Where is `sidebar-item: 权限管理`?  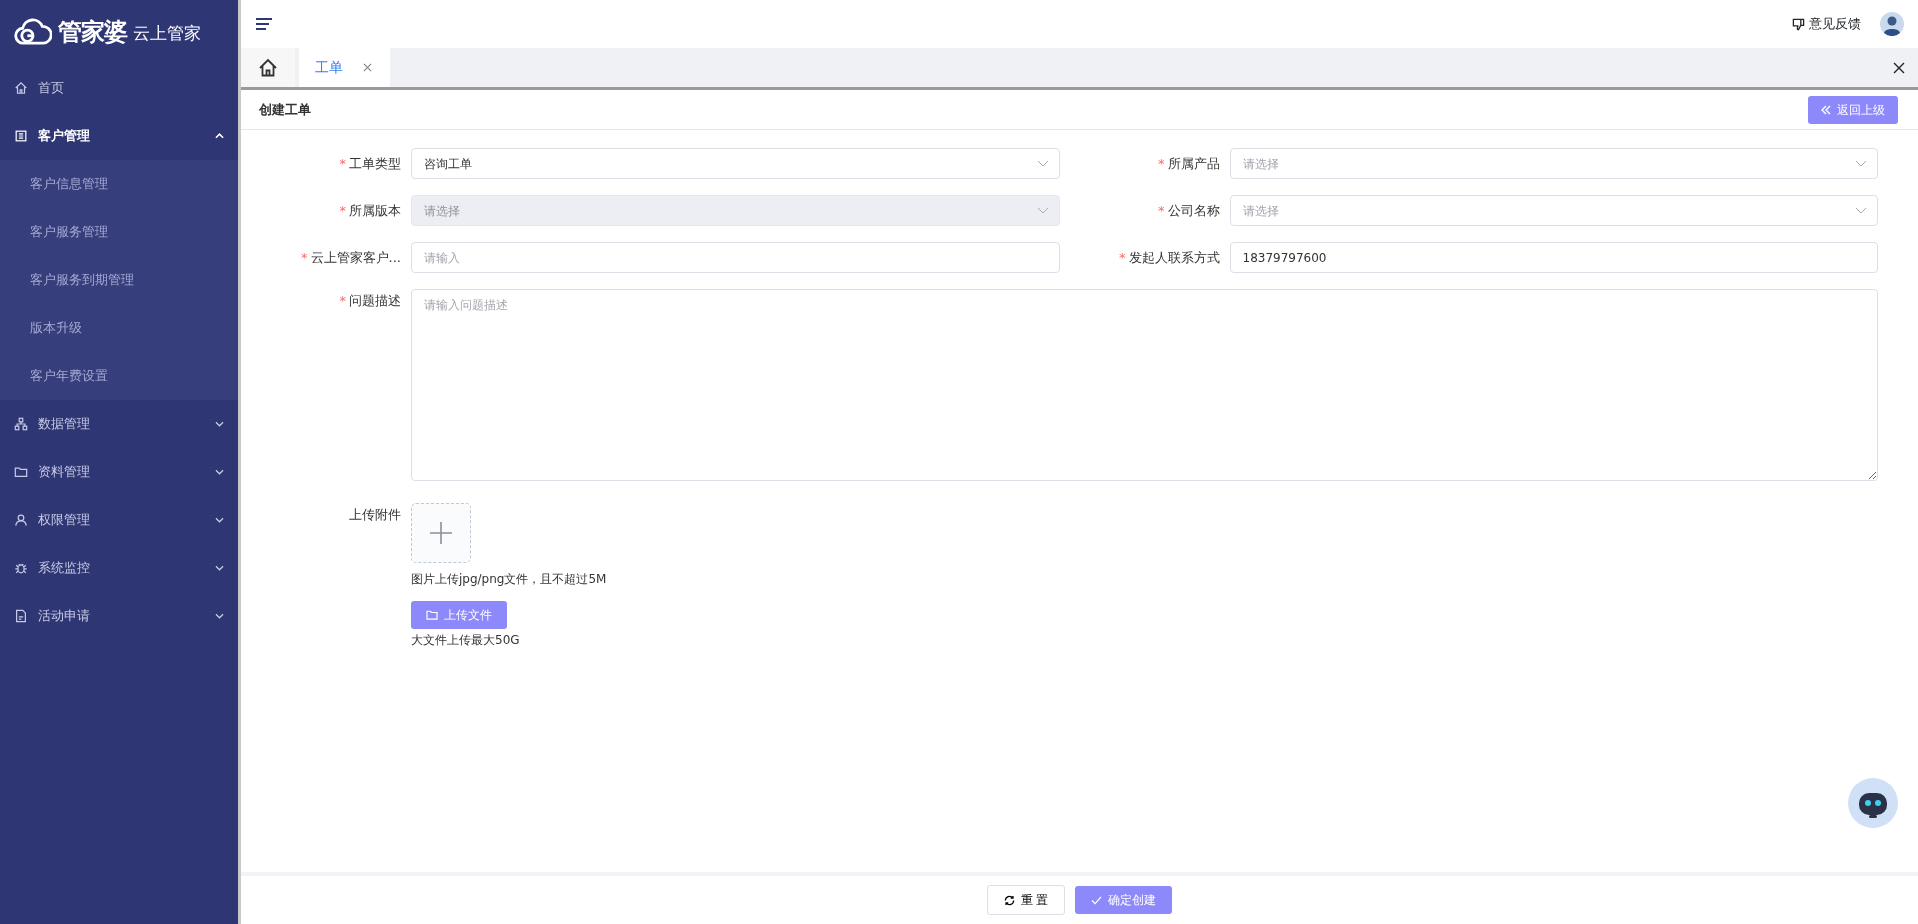 sidebar-item: 权限管理 is located at coordinates (119, 520).